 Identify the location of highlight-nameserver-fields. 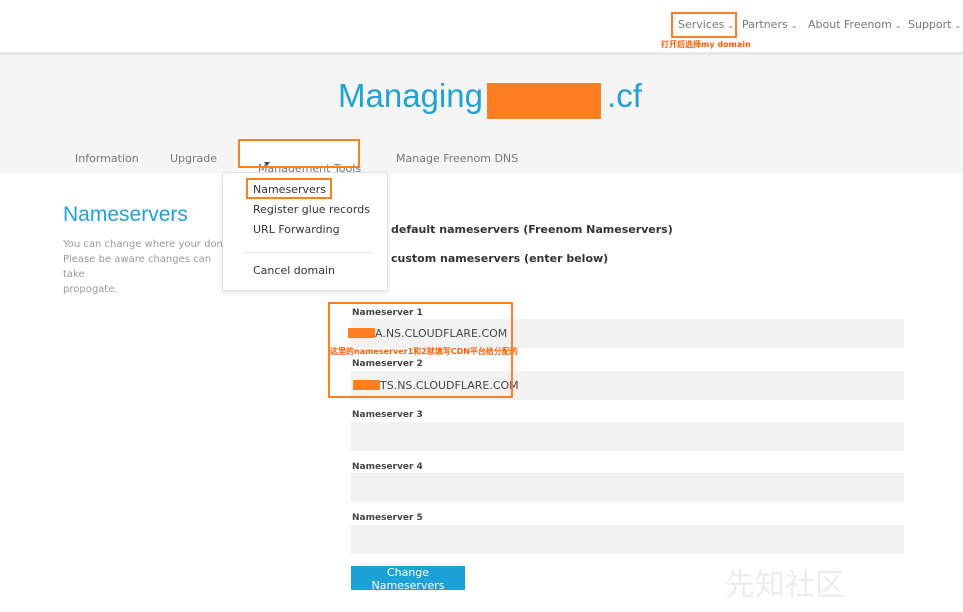
(420, 350).